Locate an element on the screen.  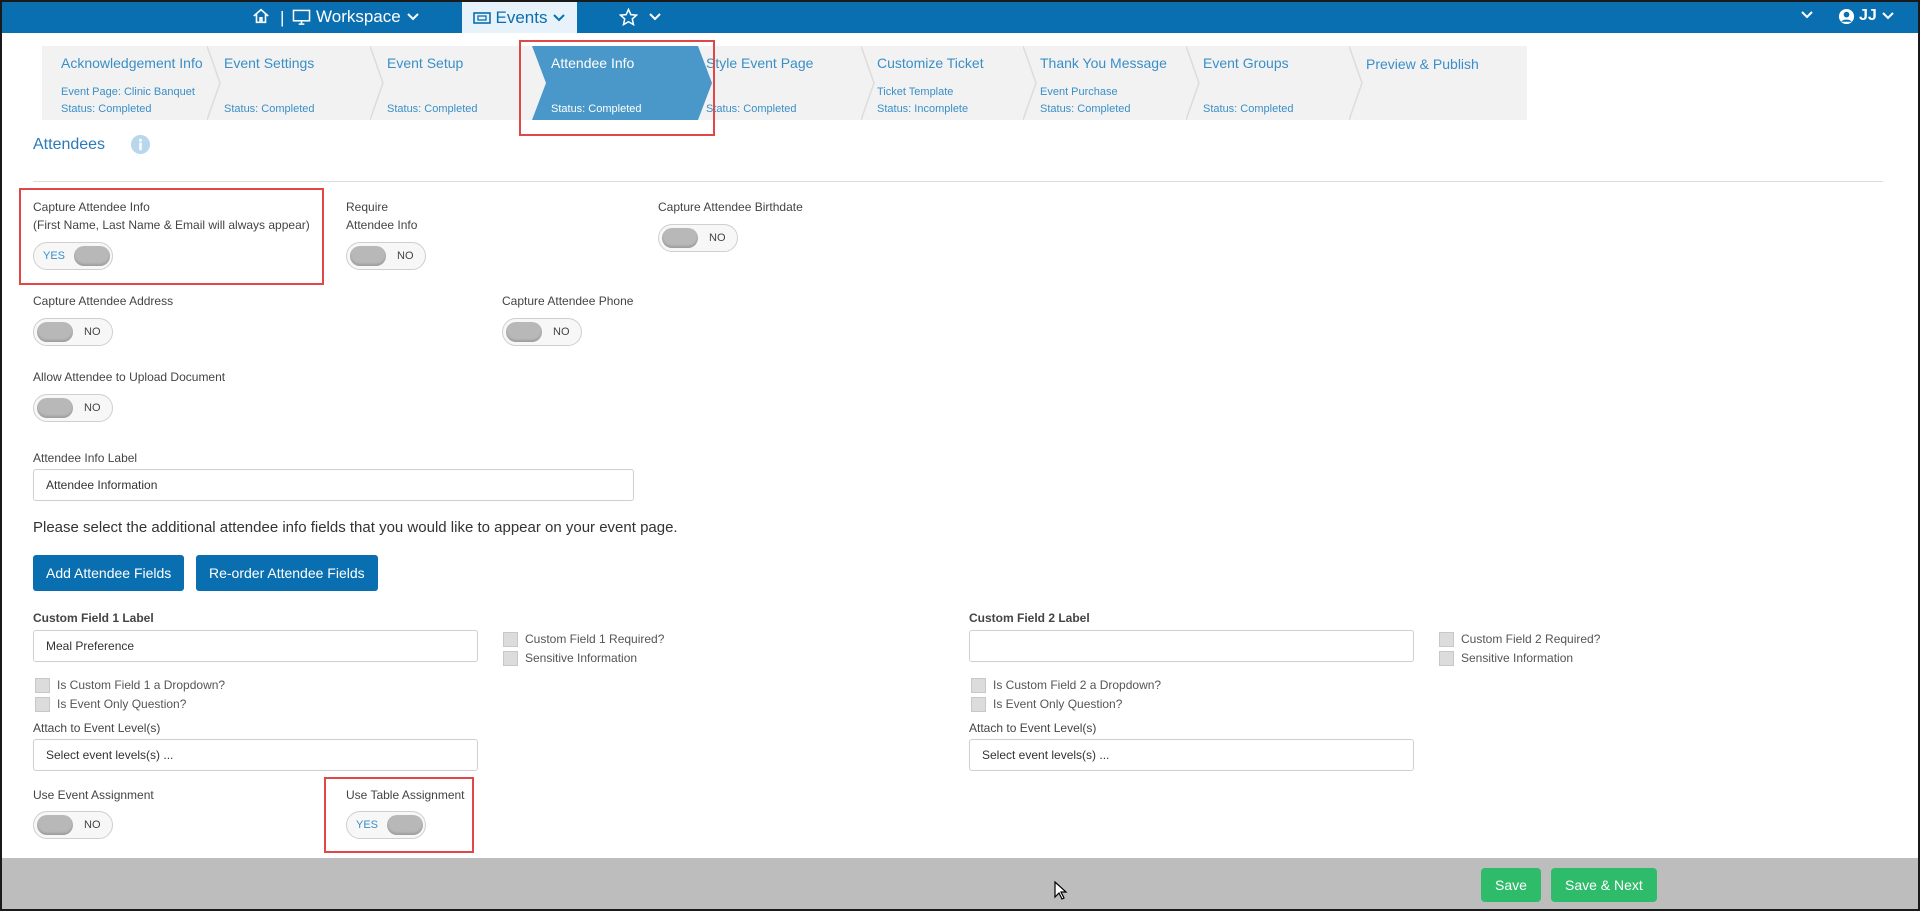
custom-field-1-sensitive-checkbox is located at coordinates (510, 658).